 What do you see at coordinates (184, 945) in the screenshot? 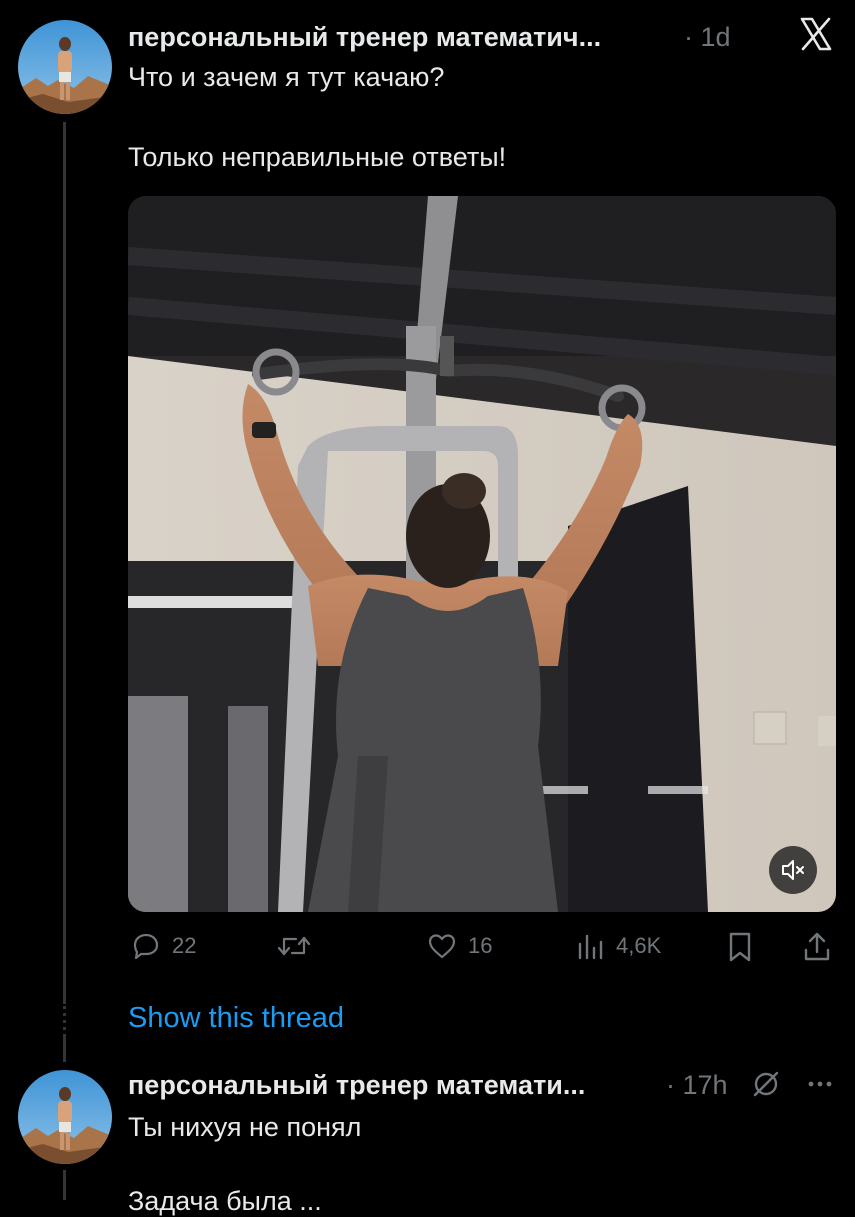
I see `reply-count: 22` at bounding box center [184, 945].